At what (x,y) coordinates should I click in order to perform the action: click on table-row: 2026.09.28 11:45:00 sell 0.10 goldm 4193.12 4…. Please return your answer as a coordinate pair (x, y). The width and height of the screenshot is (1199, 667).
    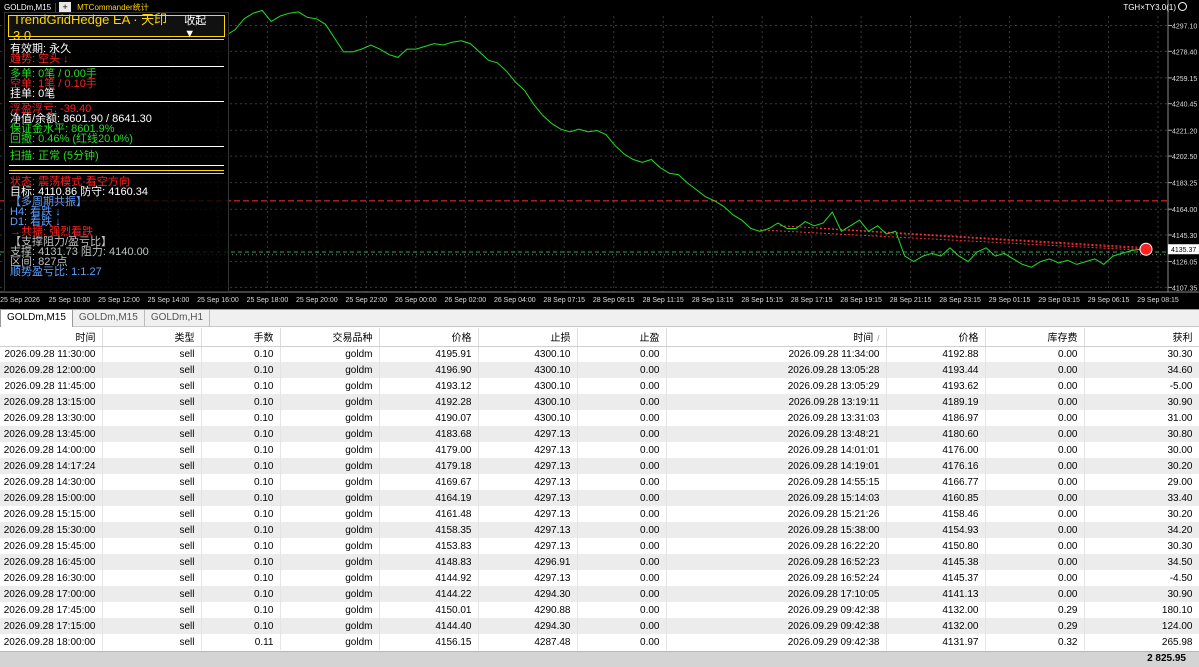
    Looking at the image, I should click on (599, 386).